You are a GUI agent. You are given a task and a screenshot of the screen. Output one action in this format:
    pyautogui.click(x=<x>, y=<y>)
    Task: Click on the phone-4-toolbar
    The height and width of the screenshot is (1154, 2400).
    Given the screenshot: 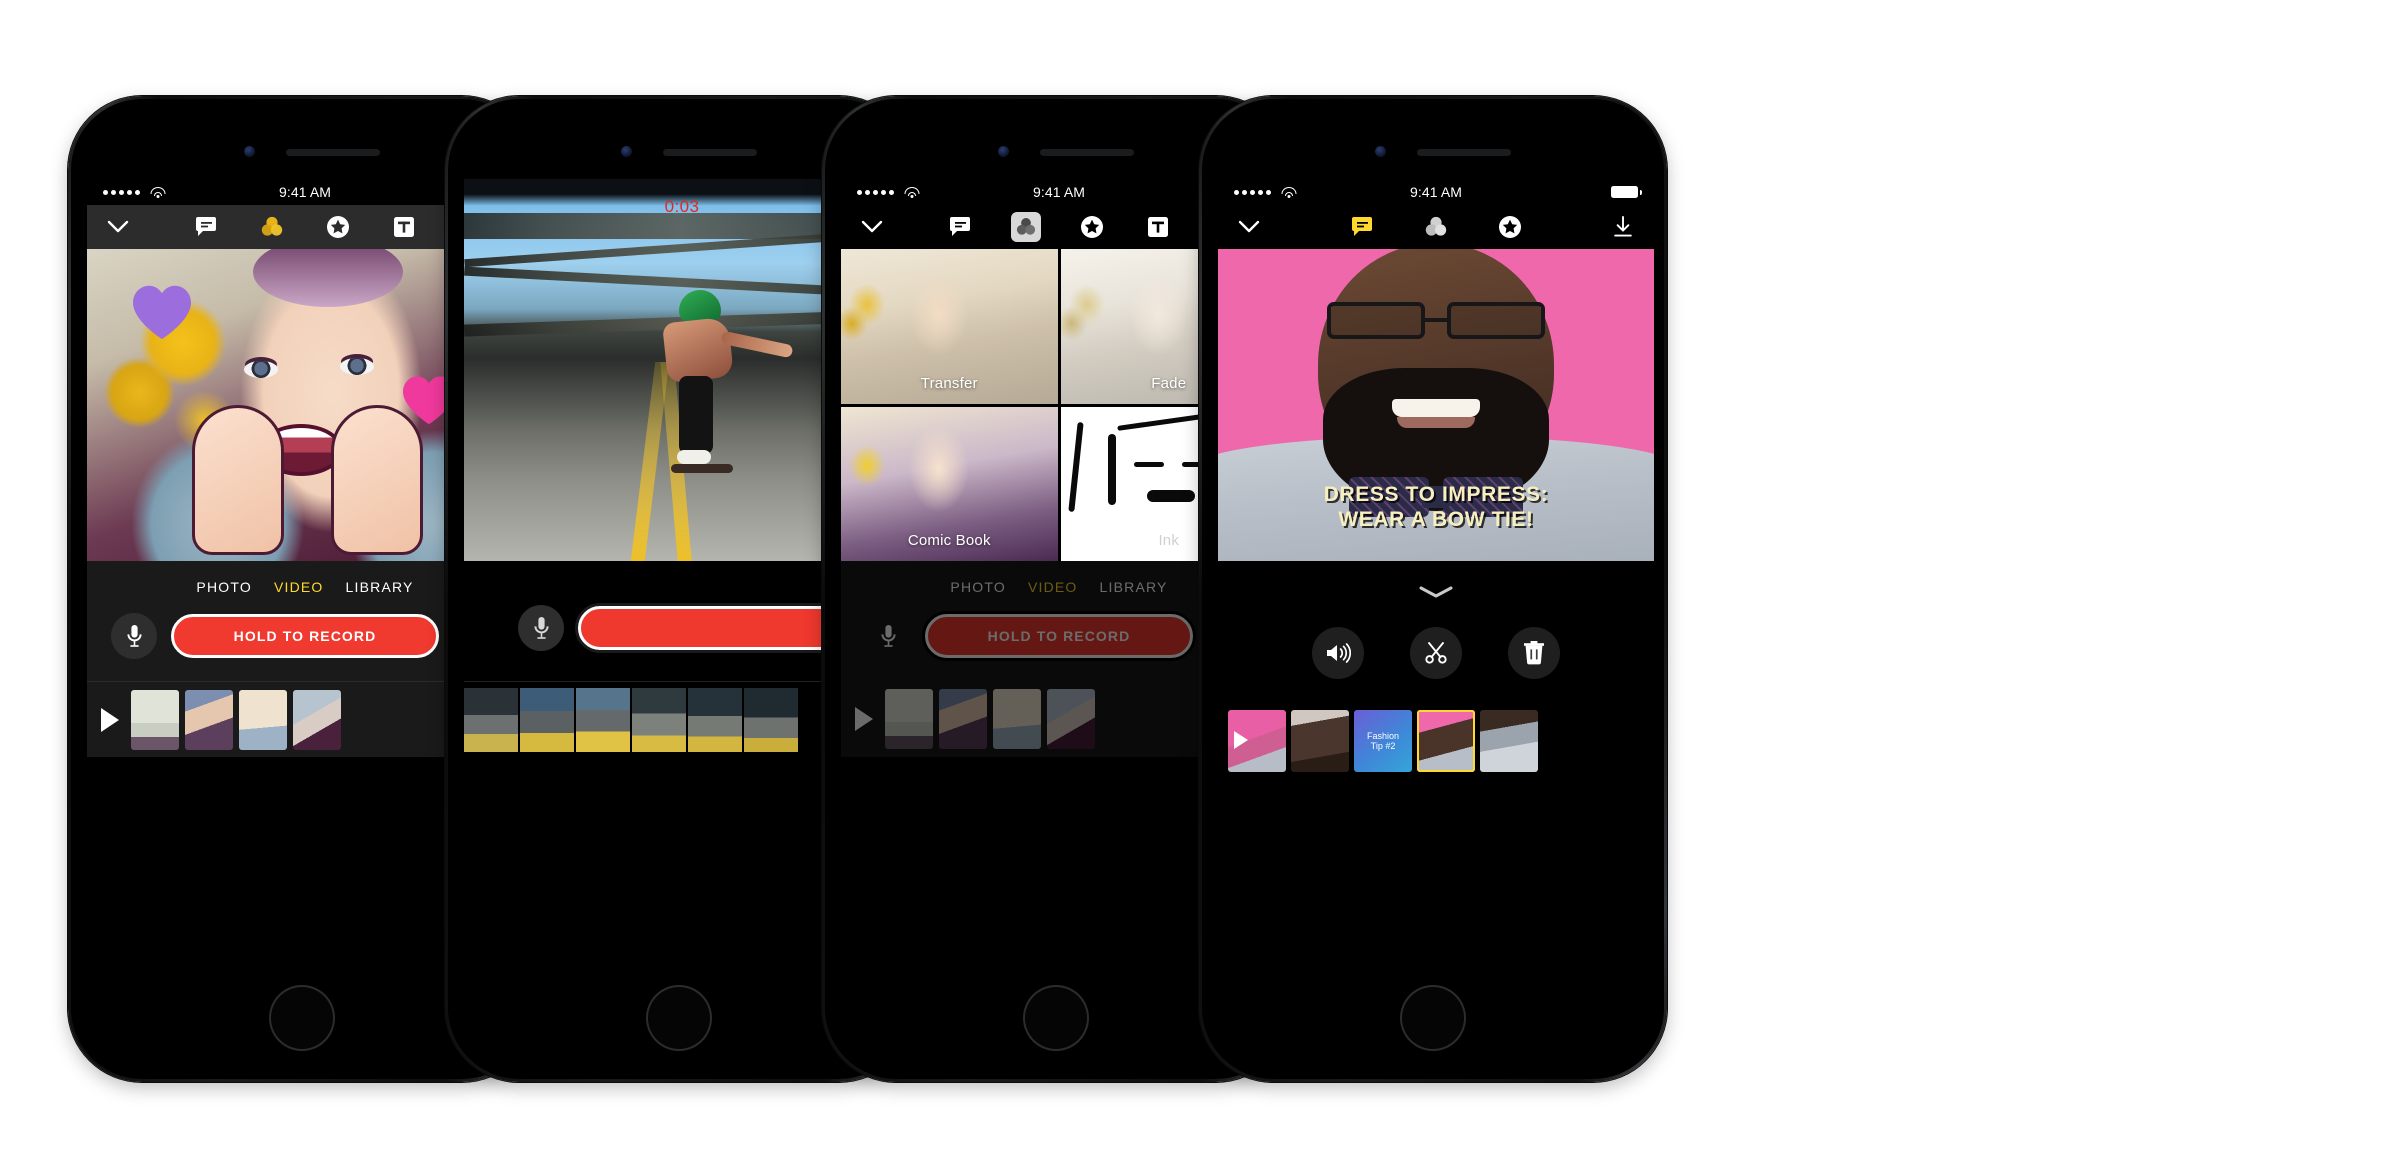 What is the action you would take?
    pyautogui.click(x=1436, y=227)
    